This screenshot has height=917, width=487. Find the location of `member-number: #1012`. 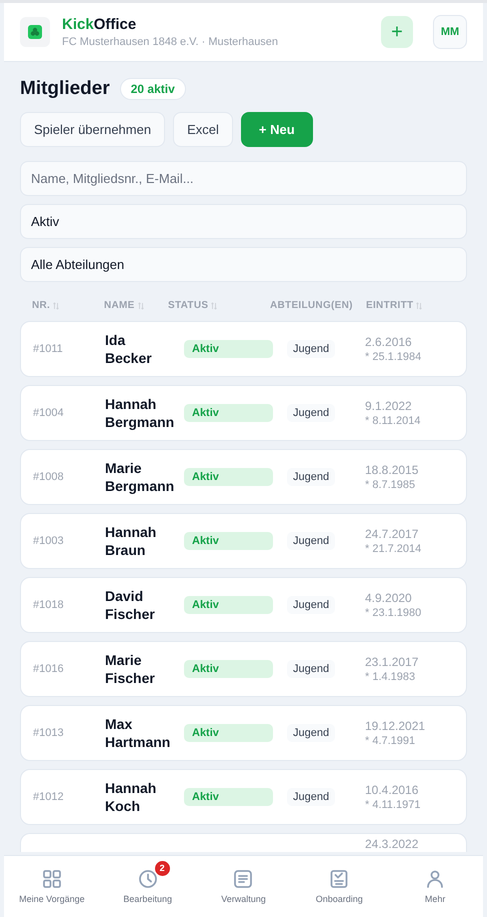

member-number: #1012 is located at coordinates (49, 797).